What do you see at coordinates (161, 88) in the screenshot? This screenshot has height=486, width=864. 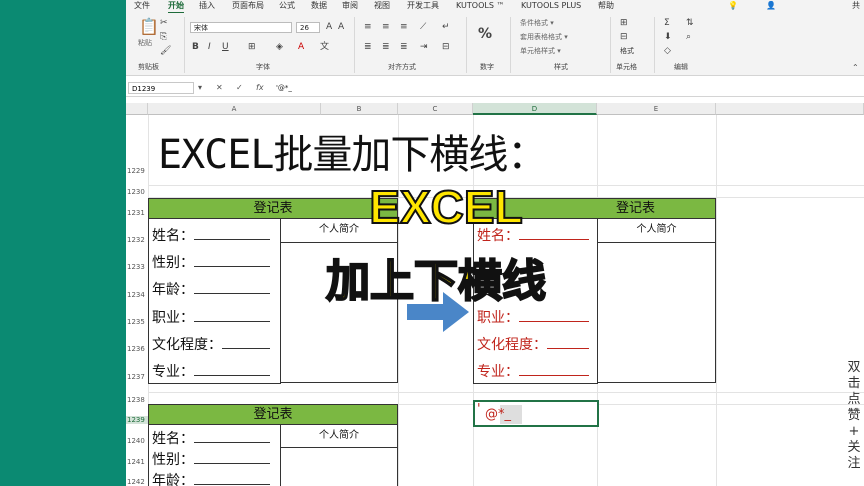 I see `name-box: D1239` at bounding box center [161, 88].